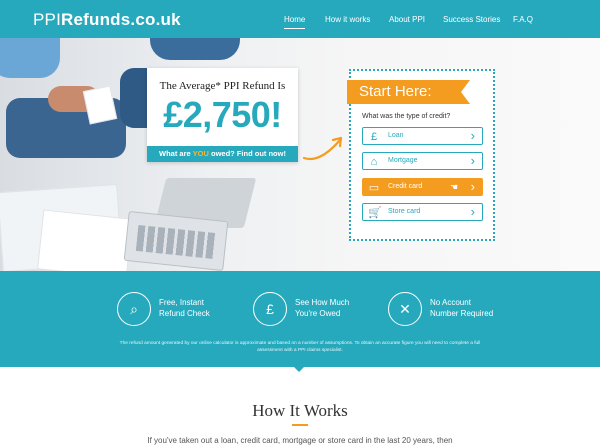  I want to click on start-here-ribbon: Start Here:, so click(404, 92).